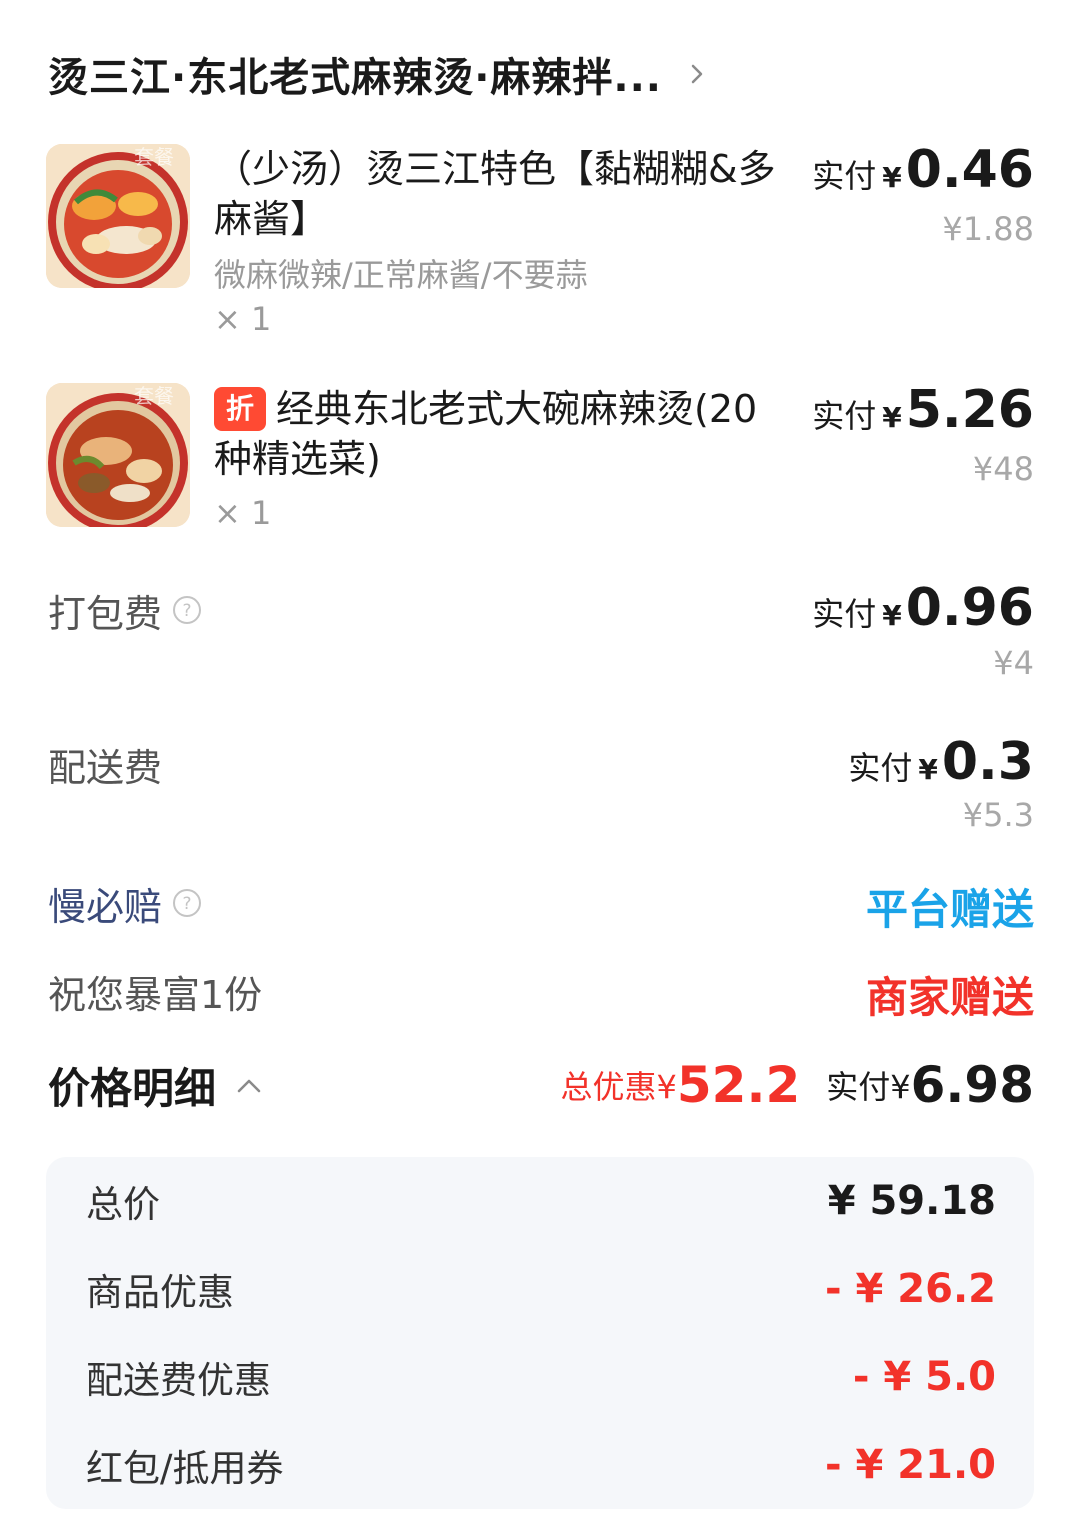  I want to click on item-title: （少汤）烫三江特色【黏糊糊&多麻酱】, so click(499, 194).